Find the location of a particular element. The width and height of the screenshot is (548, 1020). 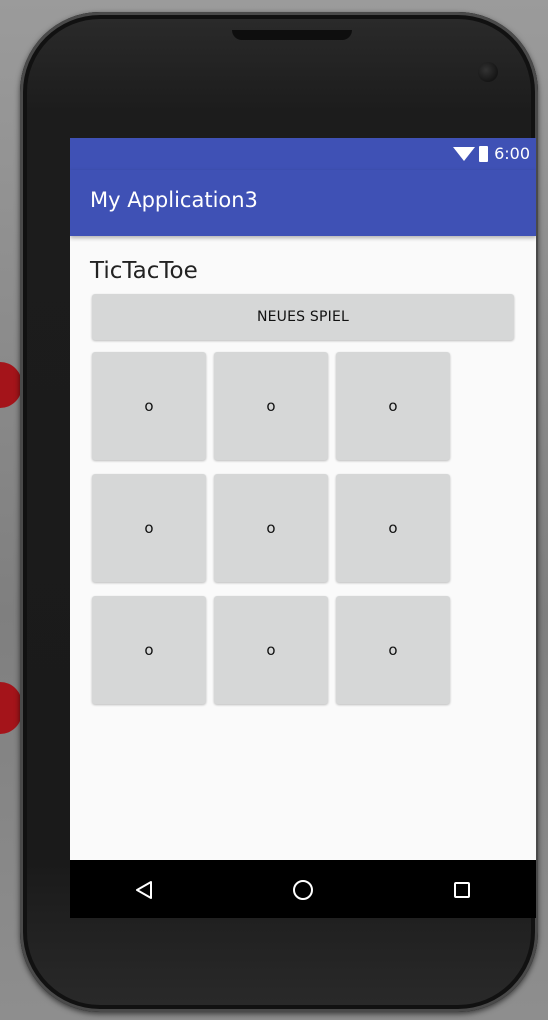

wifi-icon is located at coordinates (464, 153).